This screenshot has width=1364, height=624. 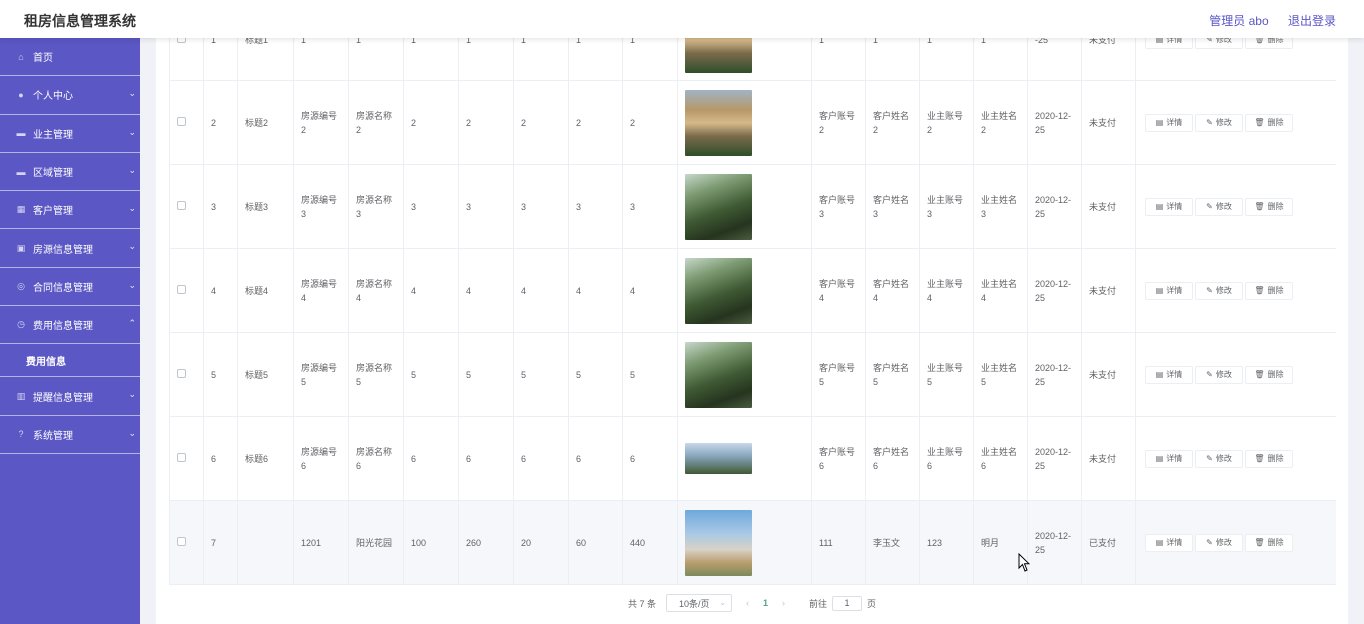 I want to click on cell-cust-acc: 客户账号4, so click(x=838, y=290).